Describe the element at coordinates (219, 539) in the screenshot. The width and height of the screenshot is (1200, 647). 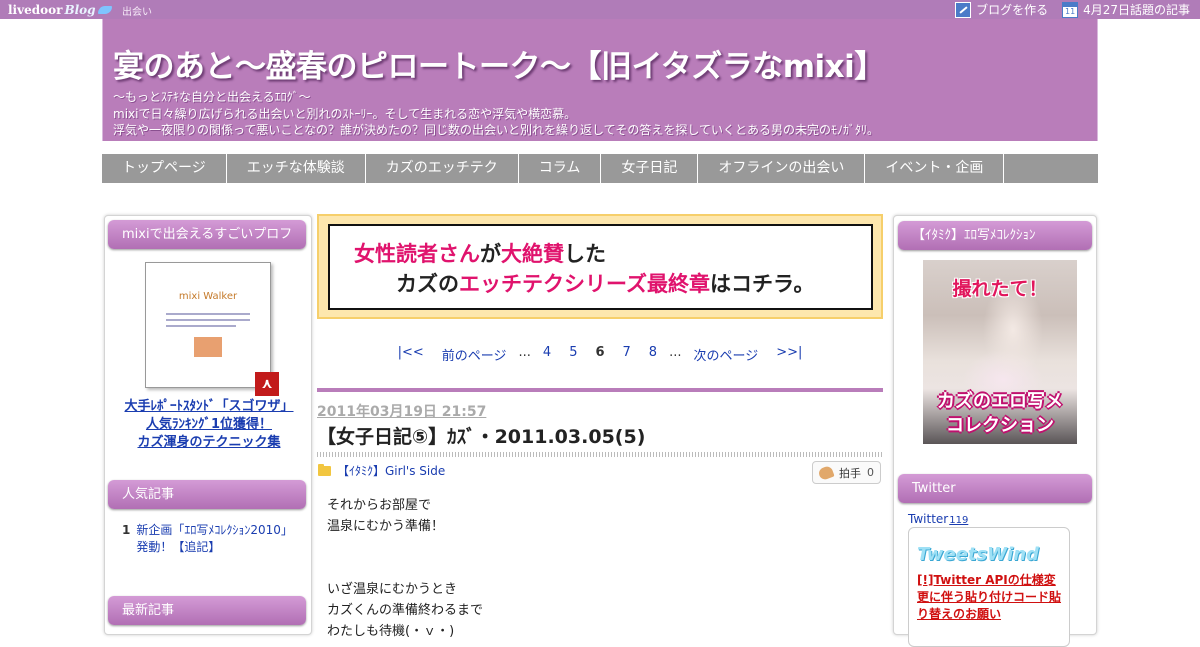
I see `popular-link: 新企画「ｴﾛ写ﾒｺﾚｸｼｮﾝ2010」発動！【追記】` at that location.